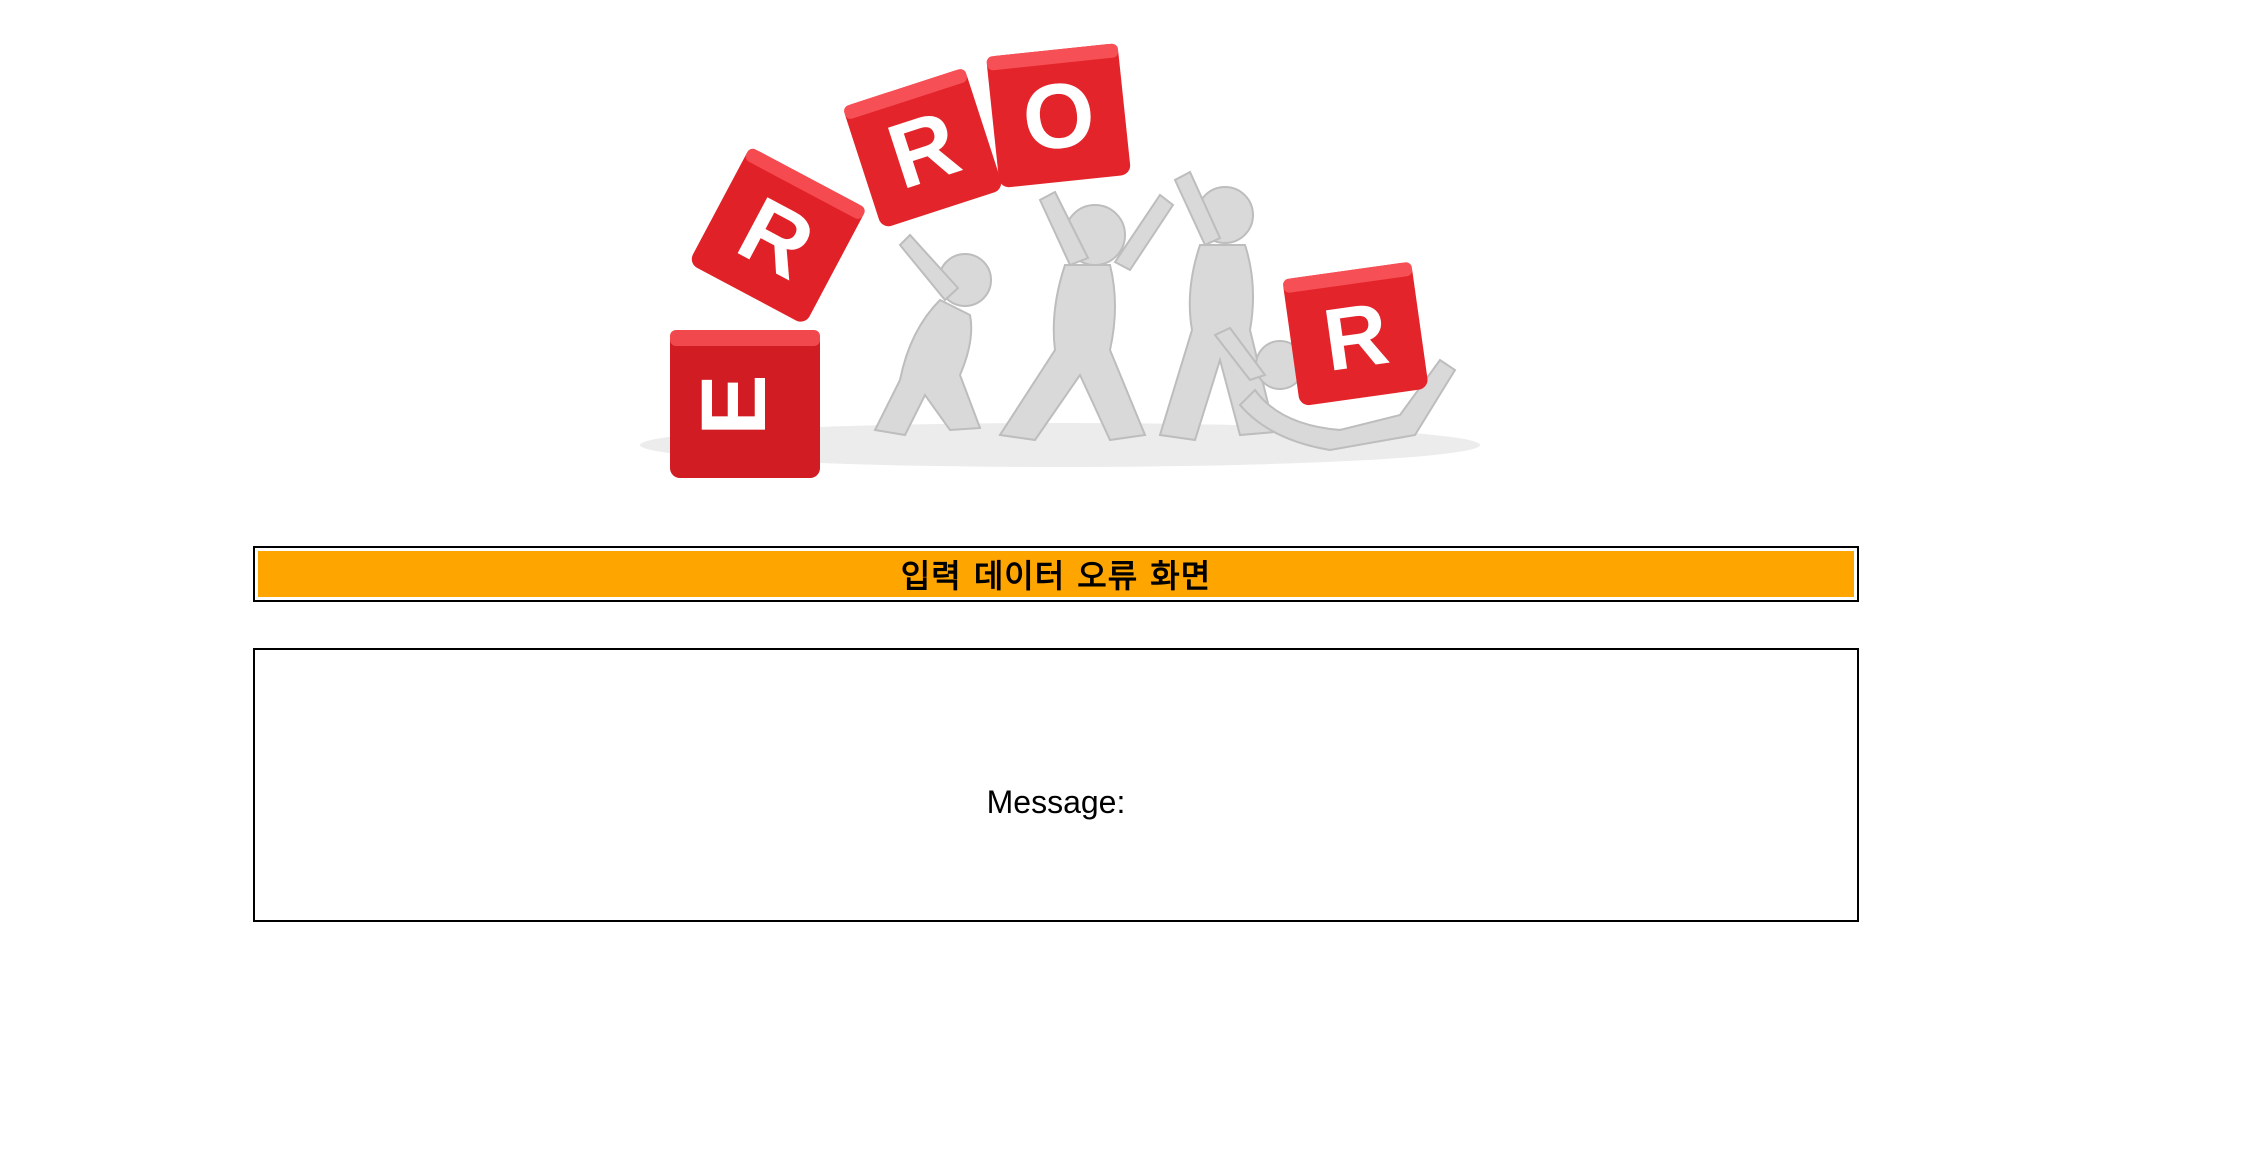 The width and height of the screenshot is (2258, 1174). I want to click on cube-o: O, so click(1058, 115).